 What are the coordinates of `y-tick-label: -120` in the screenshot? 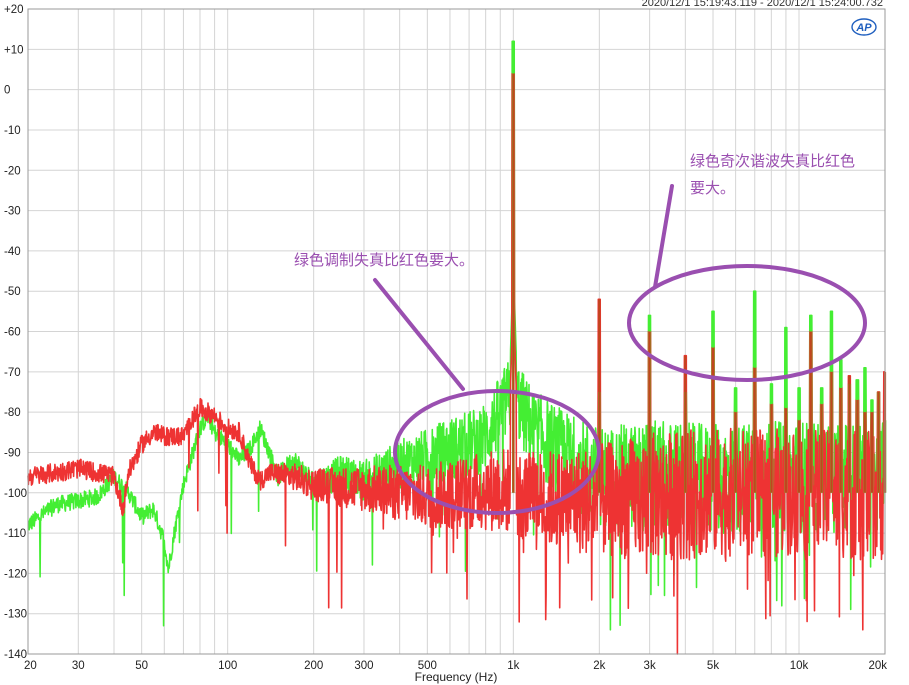 It's located at (15, 574).